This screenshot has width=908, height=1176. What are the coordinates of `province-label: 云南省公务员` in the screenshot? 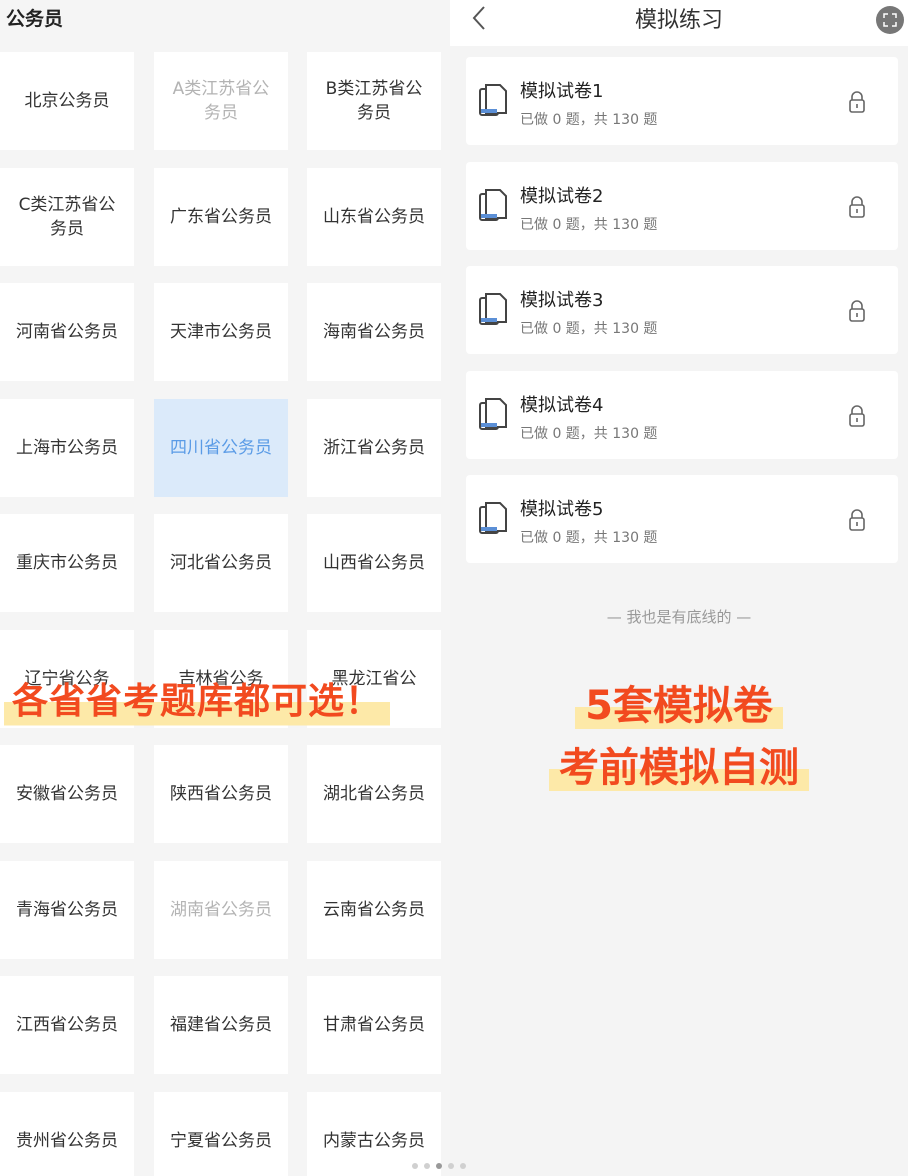 It's located at (374, 910).